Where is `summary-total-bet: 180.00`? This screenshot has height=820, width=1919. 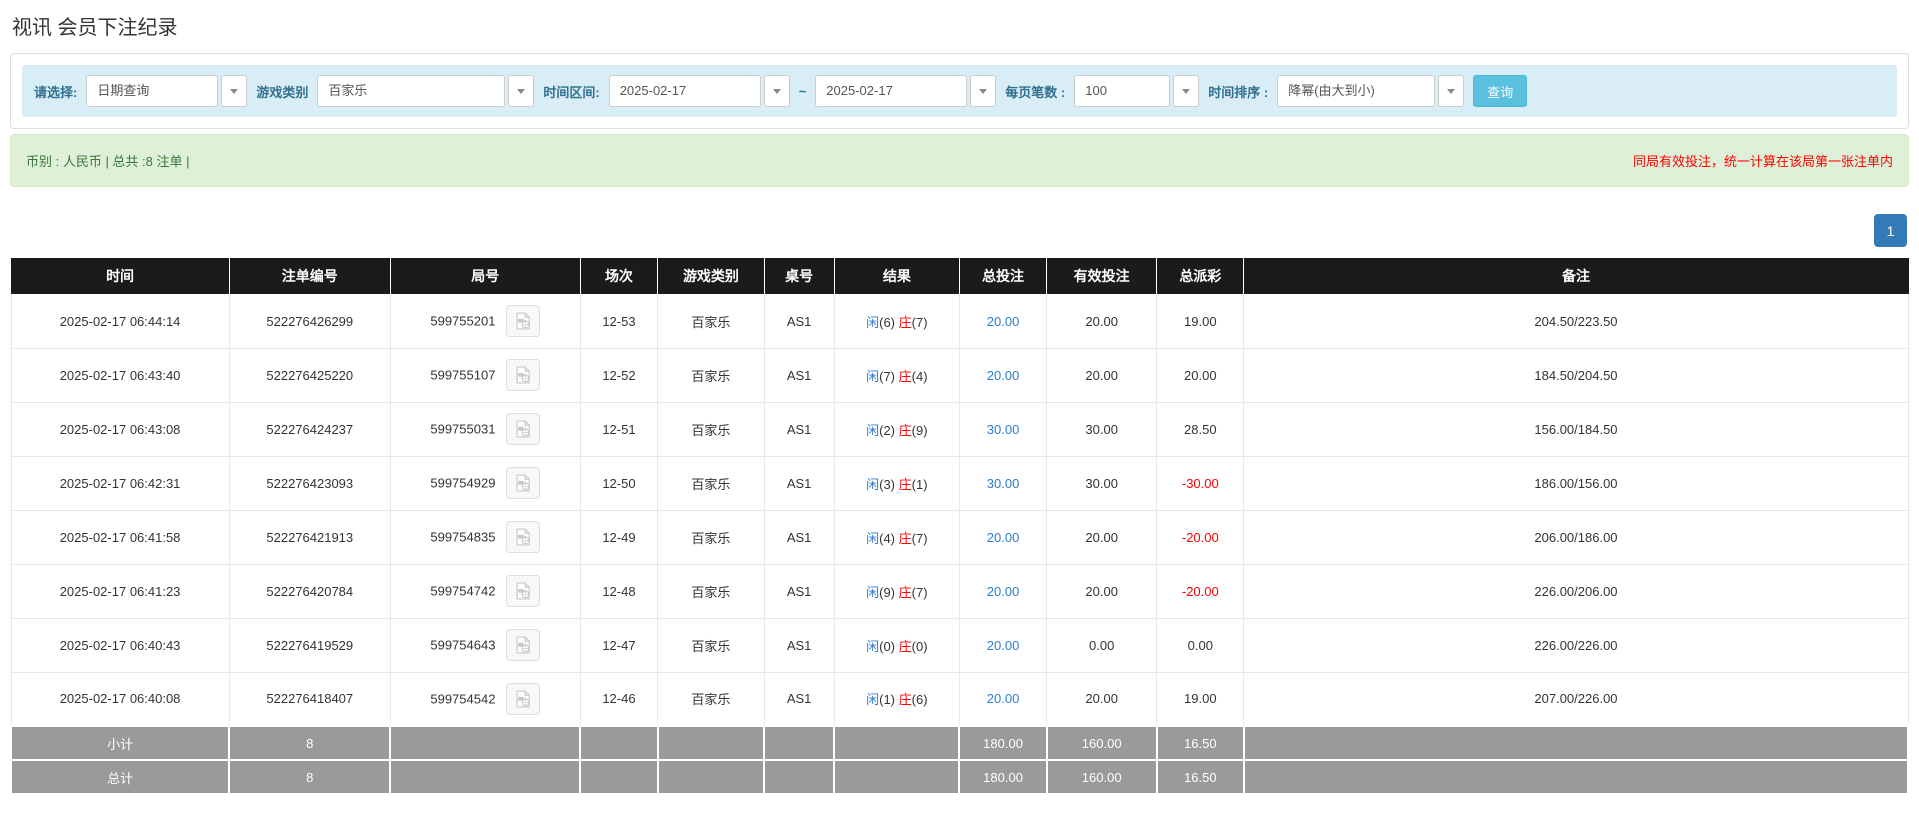
summary-total-bet: 180.00 is located at coordinates (1003, 743).